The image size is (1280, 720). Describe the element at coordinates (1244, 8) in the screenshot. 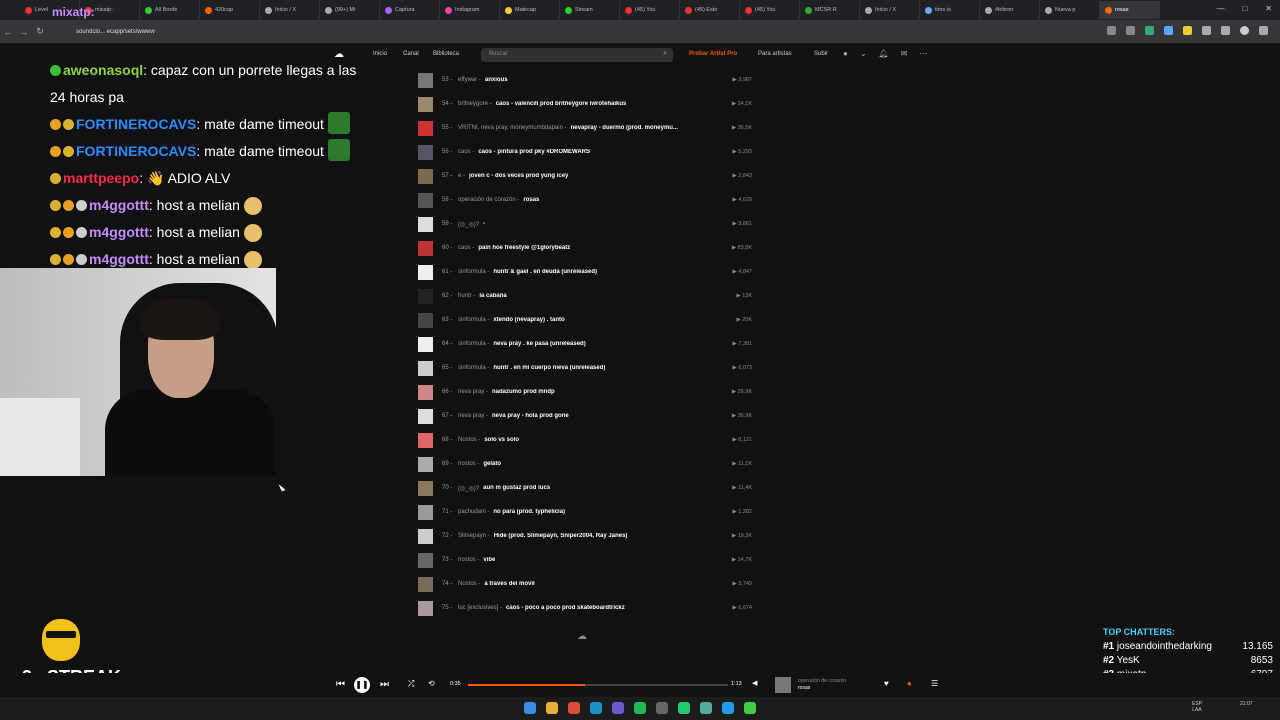

I see `maximize-icon: □` at that location.